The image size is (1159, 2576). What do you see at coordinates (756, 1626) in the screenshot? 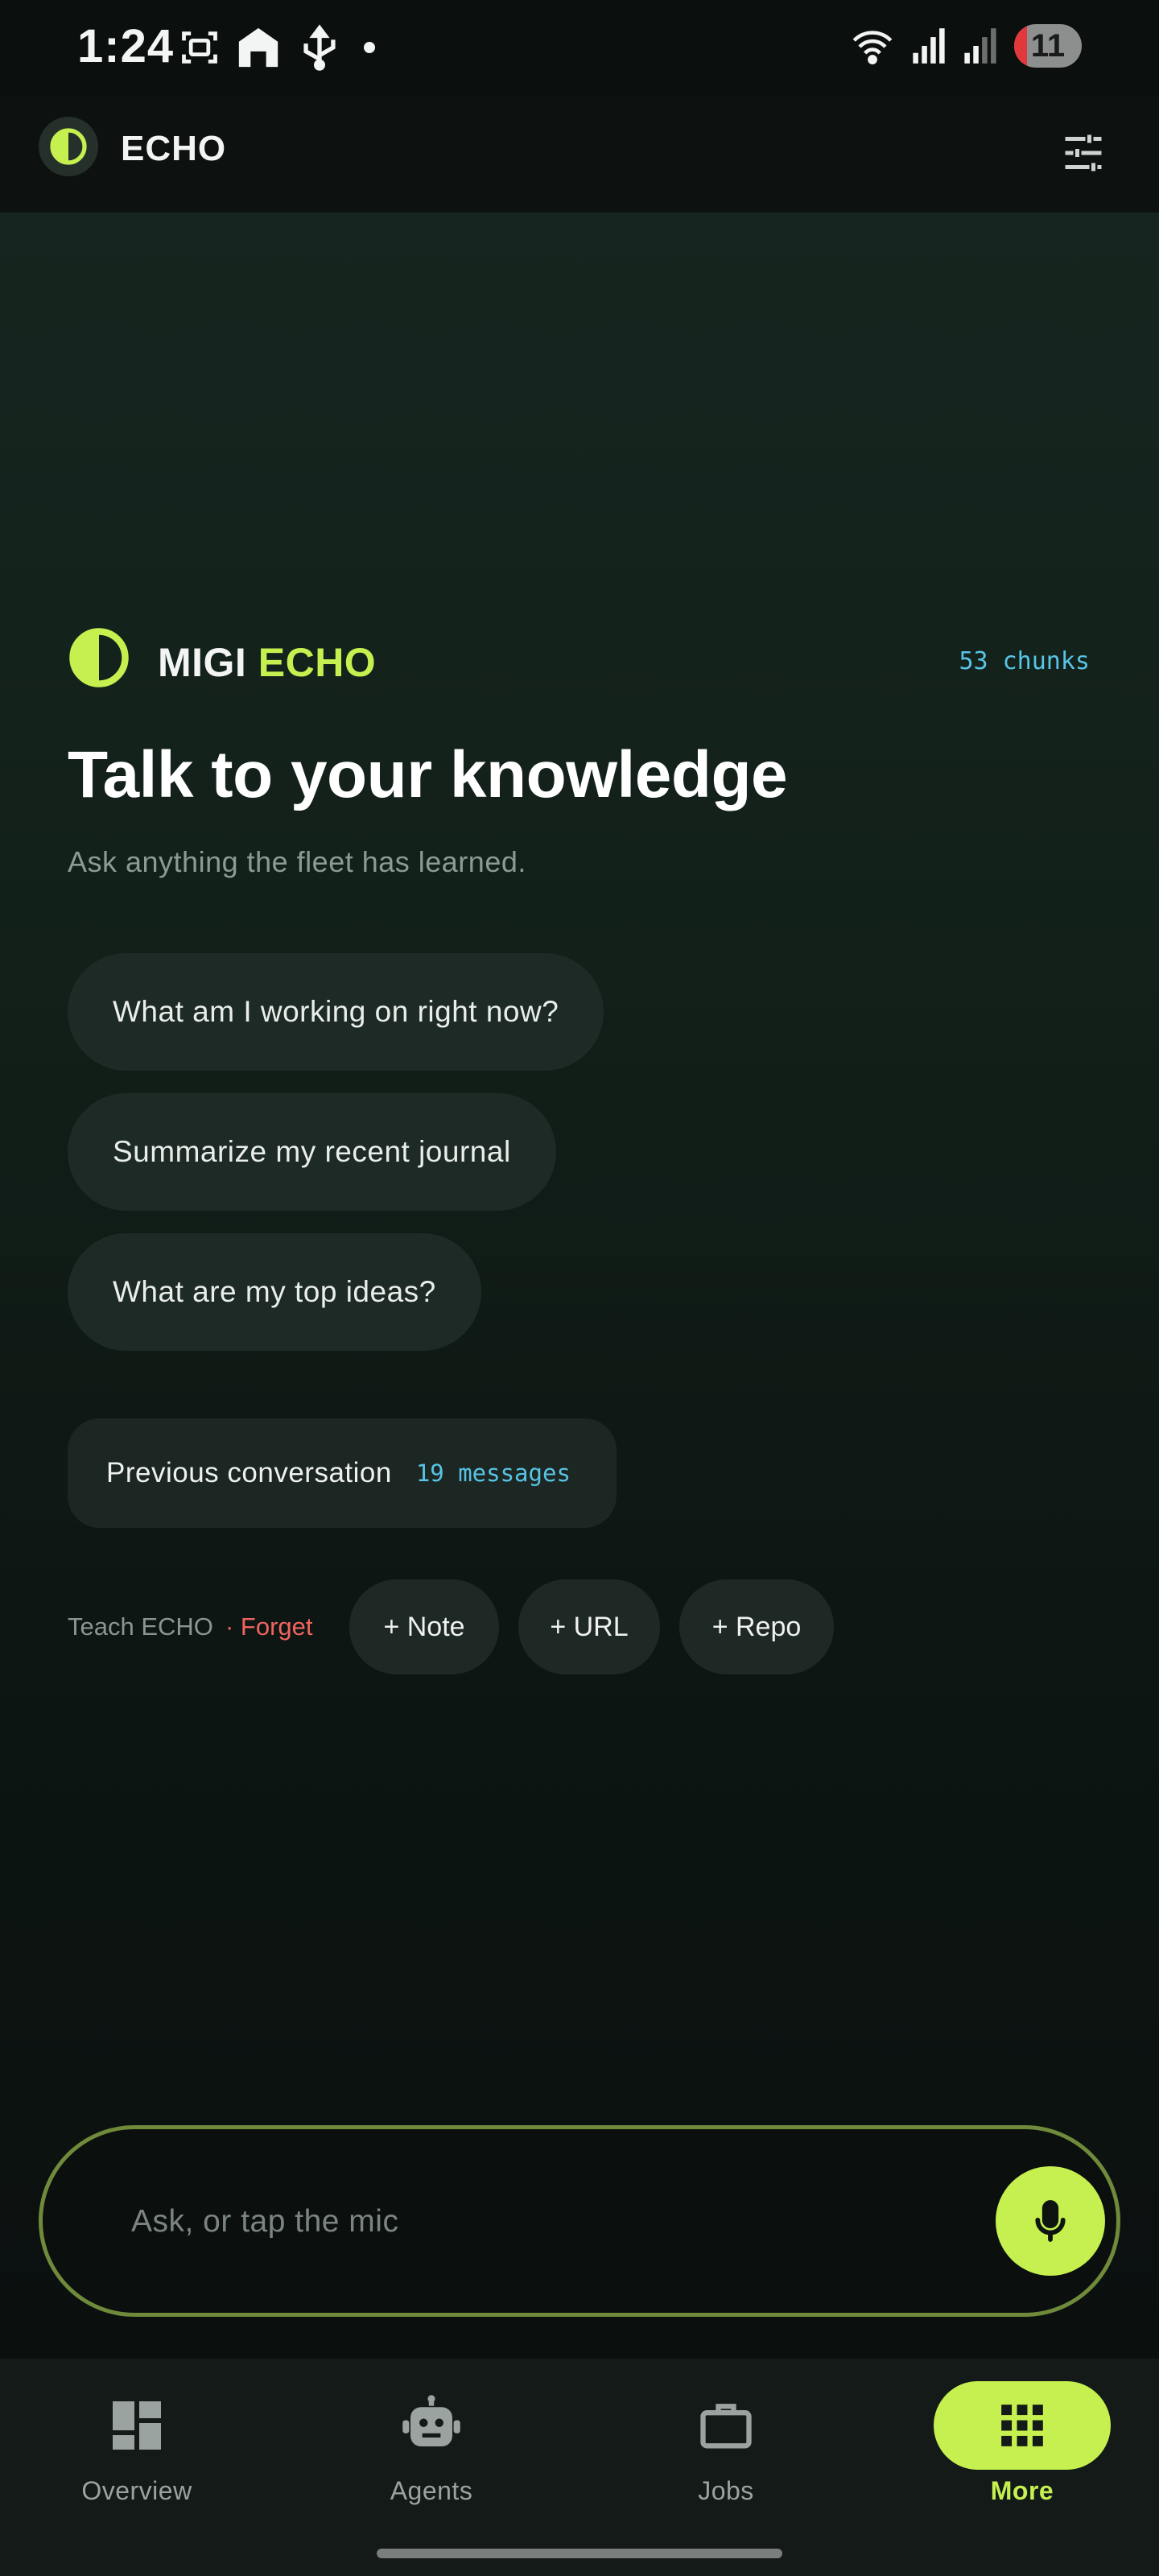
I see `add-repo-button: + Repo` at bounding box center [756, 1626].